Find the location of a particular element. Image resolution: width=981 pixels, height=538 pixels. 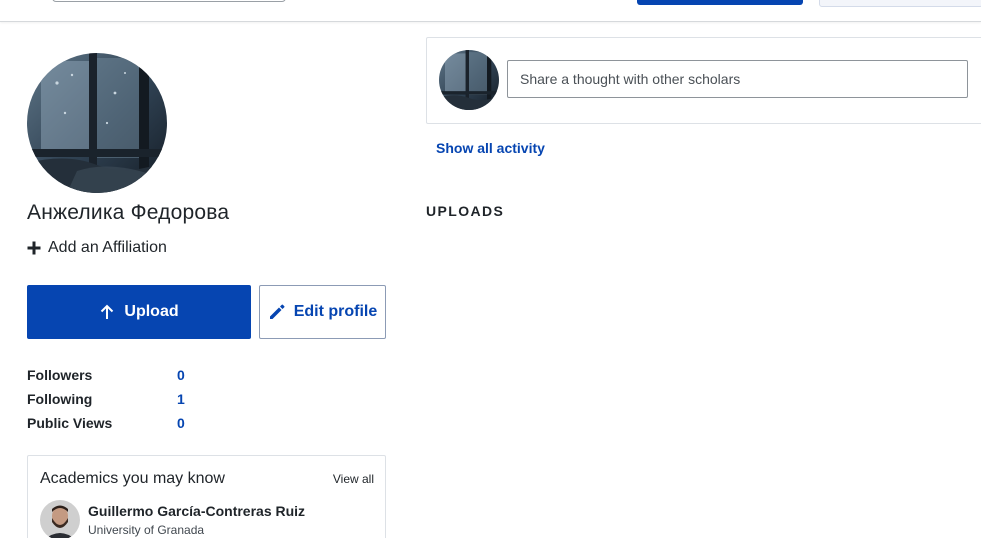

person-name: Guillermo García-Contreras Ruiz is located at coordinates (196, 511).